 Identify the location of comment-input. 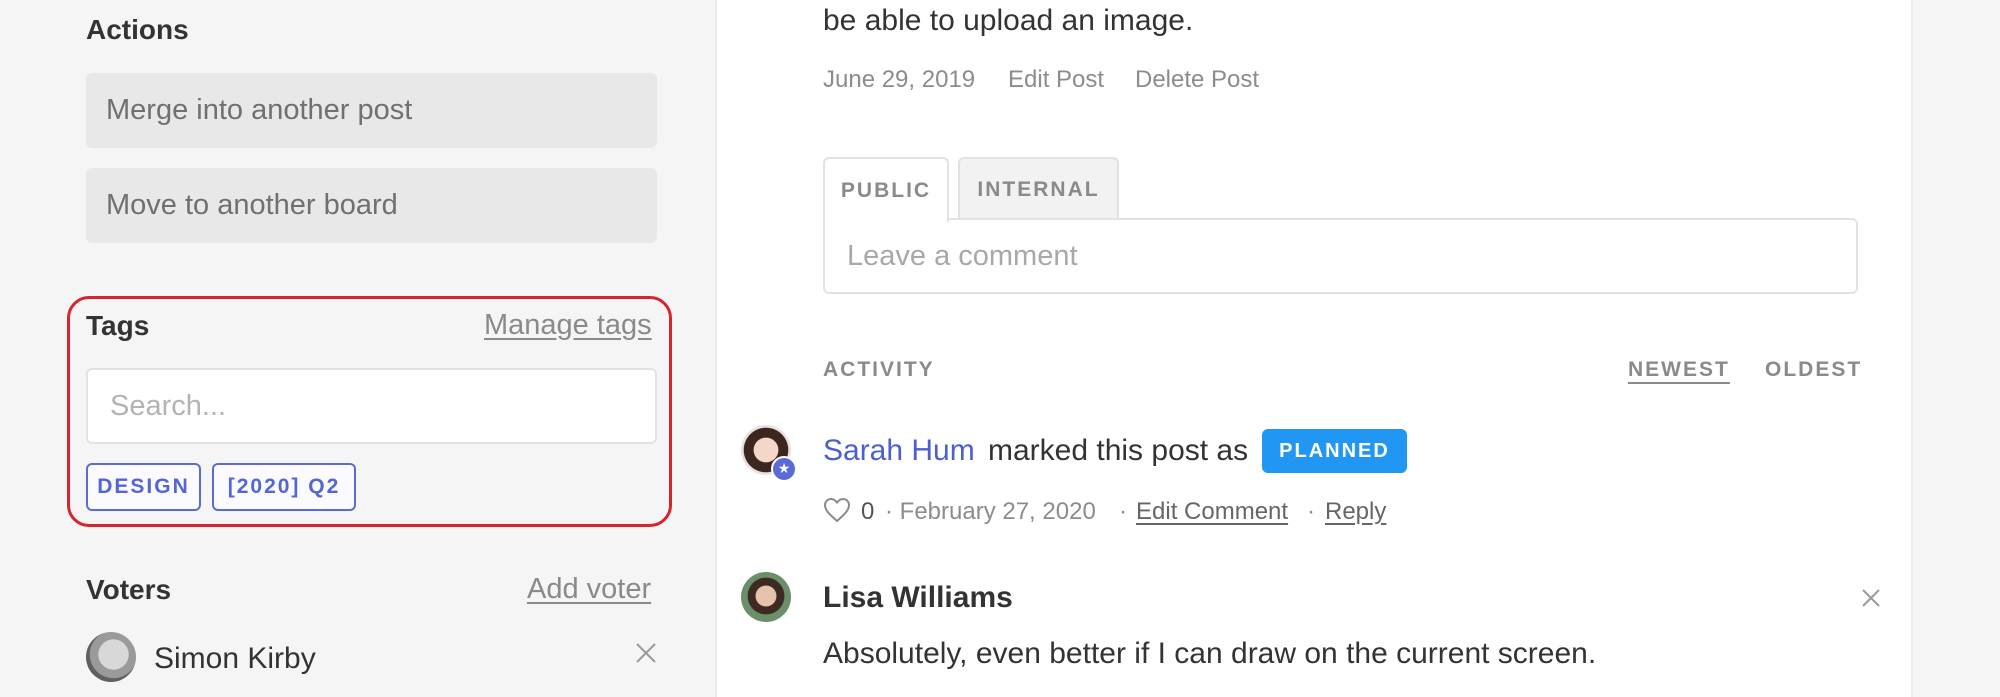
(1340, 256).